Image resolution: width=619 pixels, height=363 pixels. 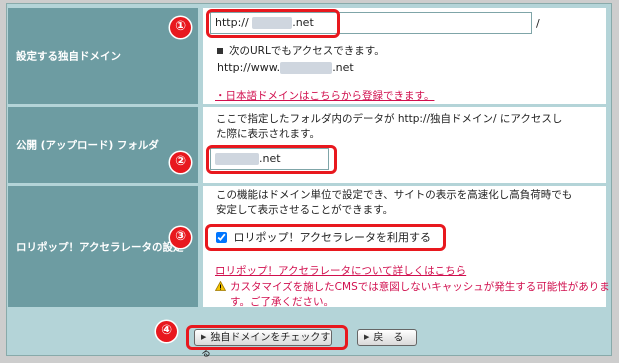 I want to click on marker-4: ④, so click(x=166, y=331).